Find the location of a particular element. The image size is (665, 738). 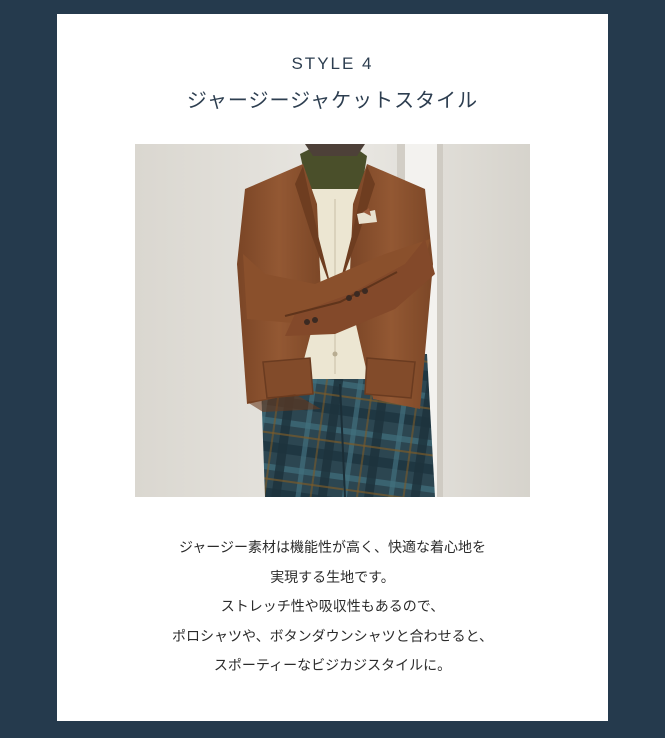

style-number-label: STYLE 4 is located at coordinates (332, 63).